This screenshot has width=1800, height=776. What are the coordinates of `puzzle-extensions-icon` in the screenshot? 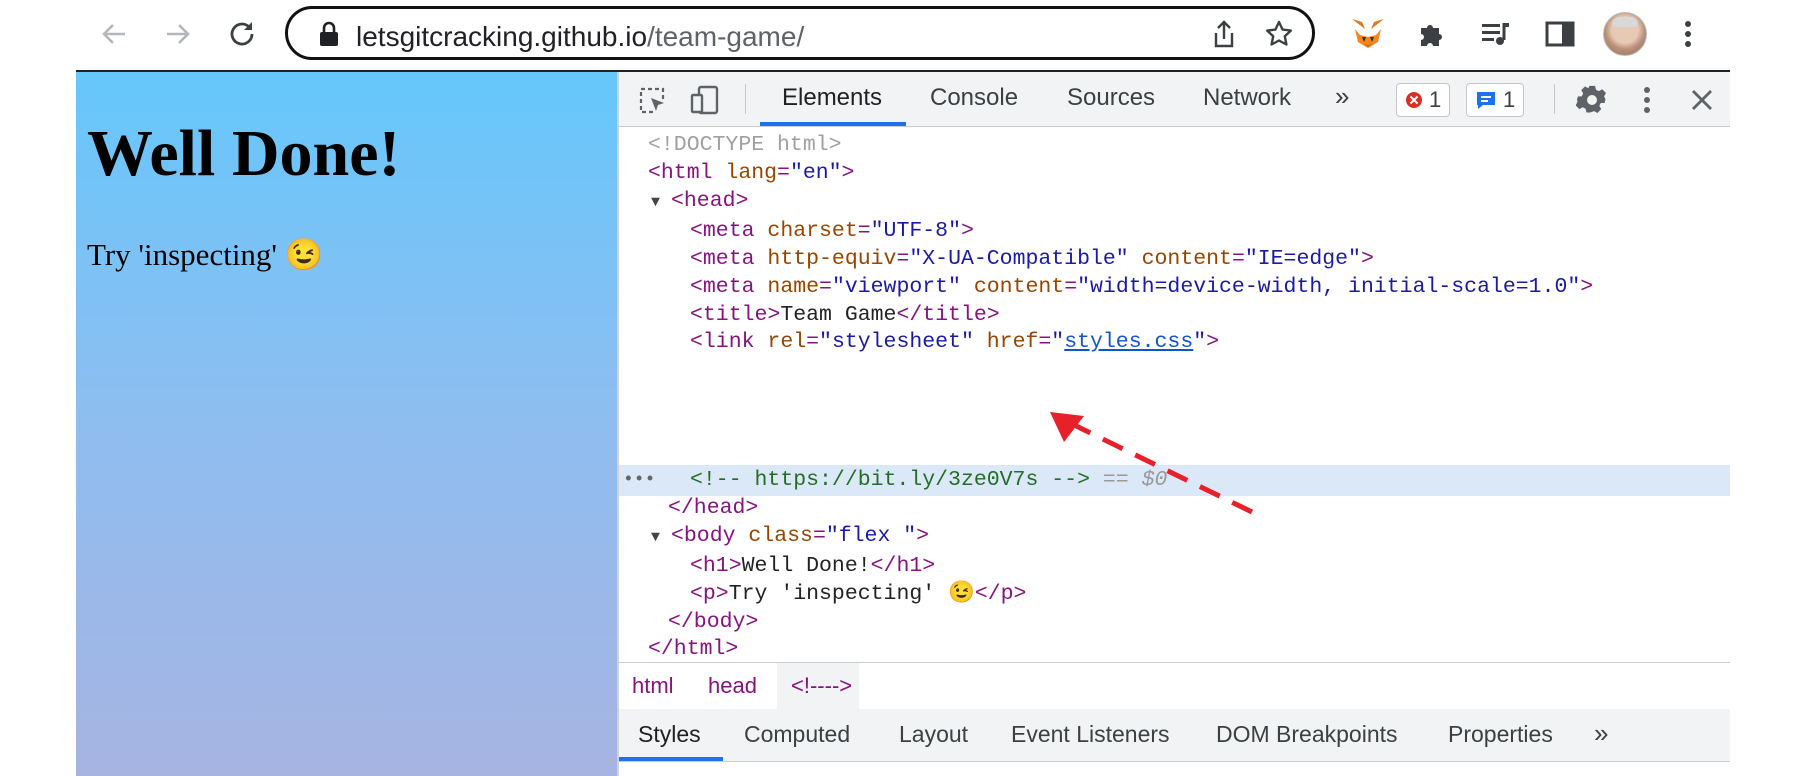 It's located at (1432, 34).